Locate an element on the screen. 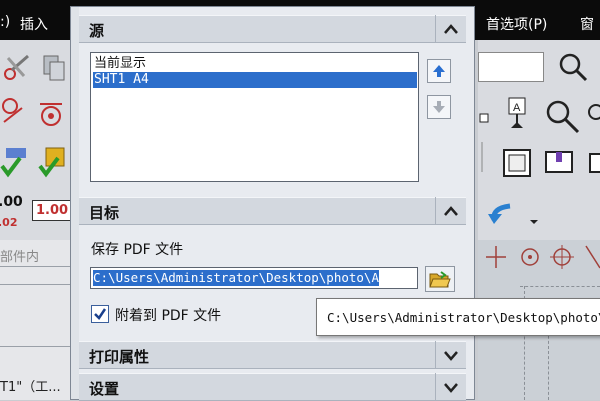 This screenshot has height=401, width=600. settings-title: 设置 is located at coordinates (104, 389).